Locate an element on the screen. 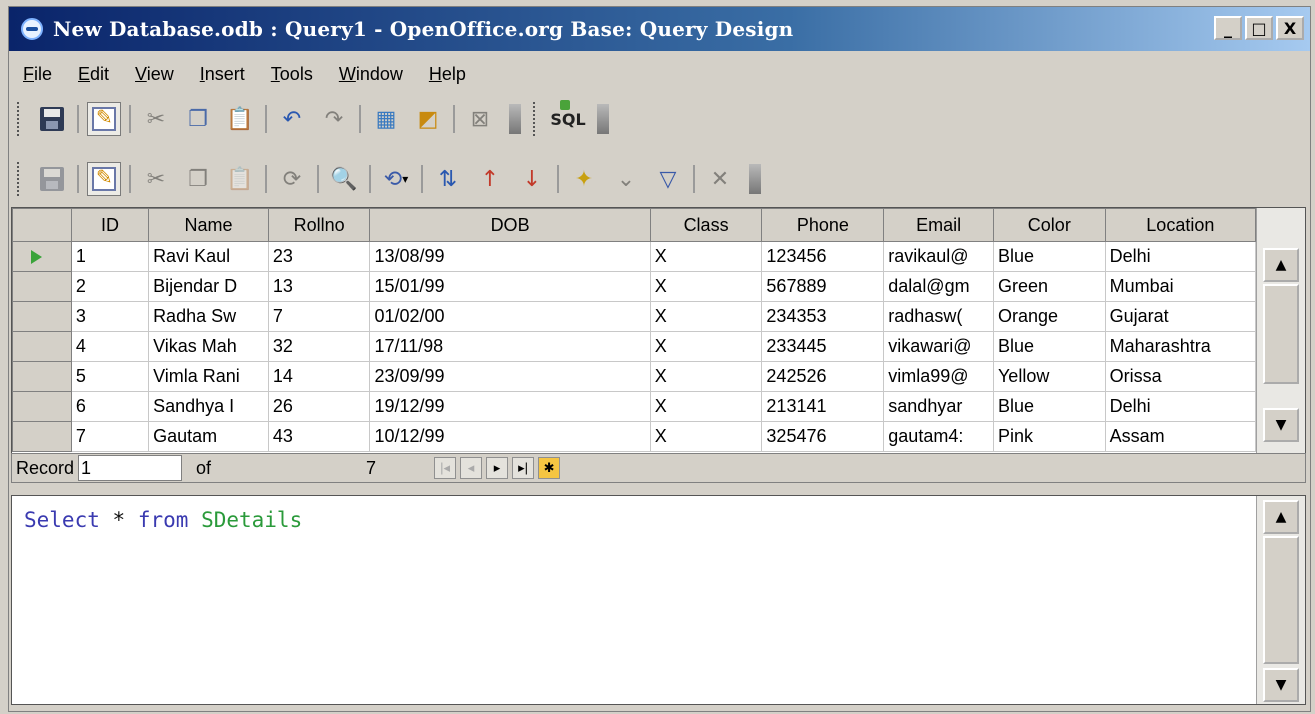  scroll-thumb is located at coordinates (1281, 600).